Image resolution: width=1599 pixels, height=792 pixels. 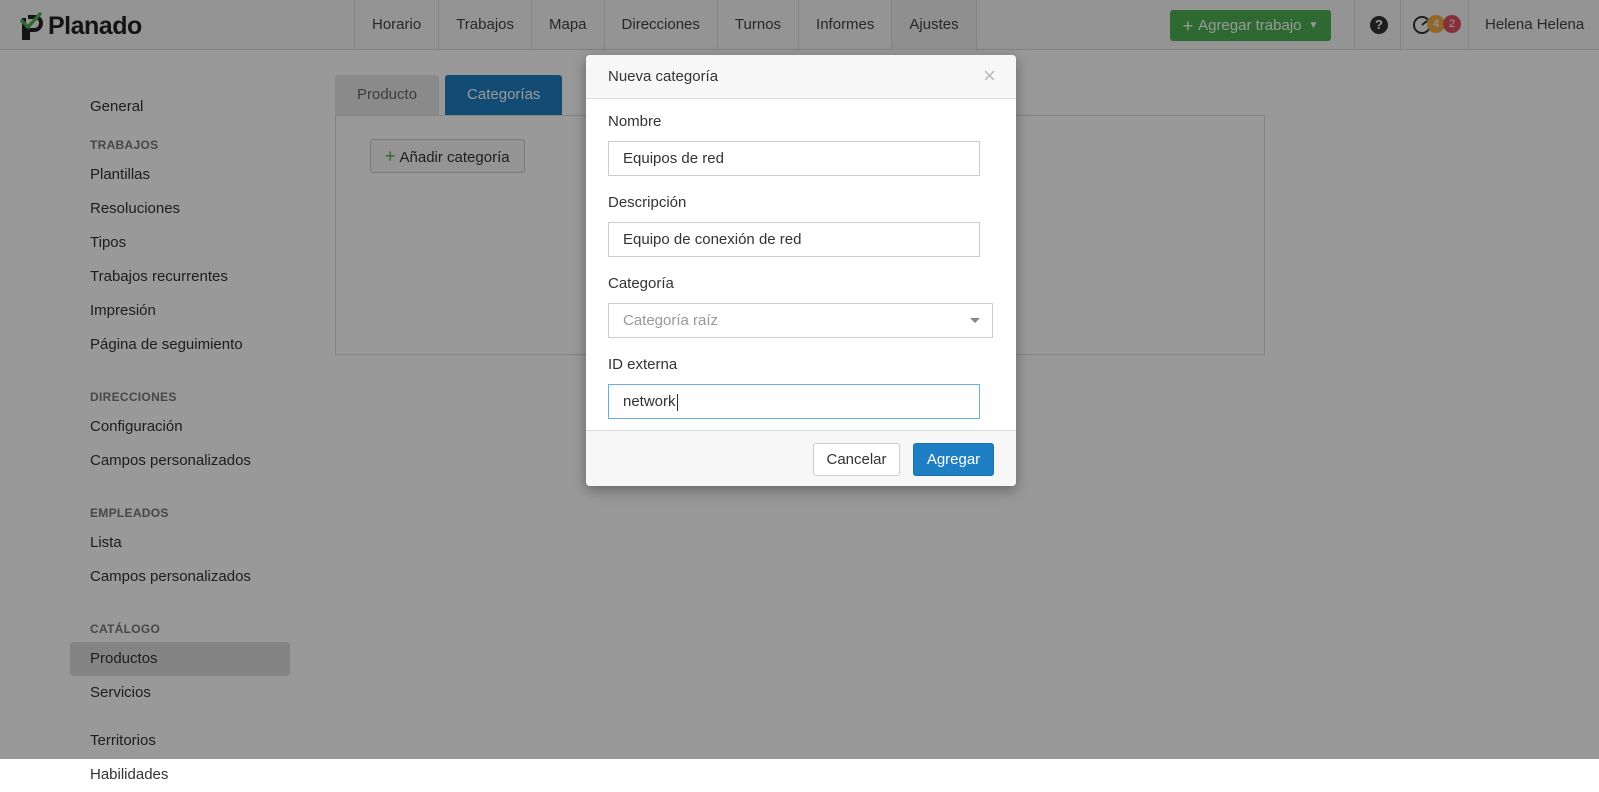 What do you see at coordinates (794, 239) in the screenshot?
I see `description-input: Equipo de conexión de red` at bounding box center [794, 239].